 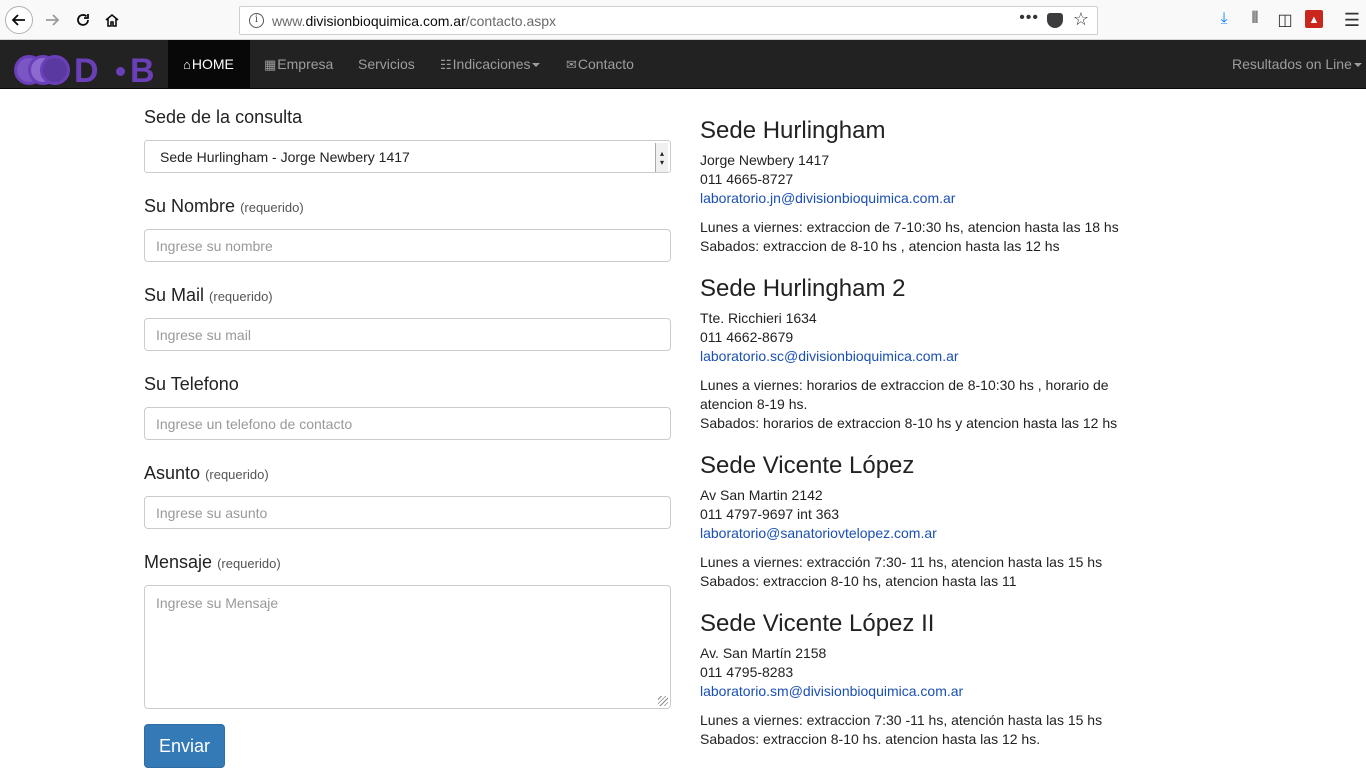 What do you see at coordinates (763, 653) in the screenshot?
I see `location-address: Av. San Martín 2158` at bounding box center [763, 653].